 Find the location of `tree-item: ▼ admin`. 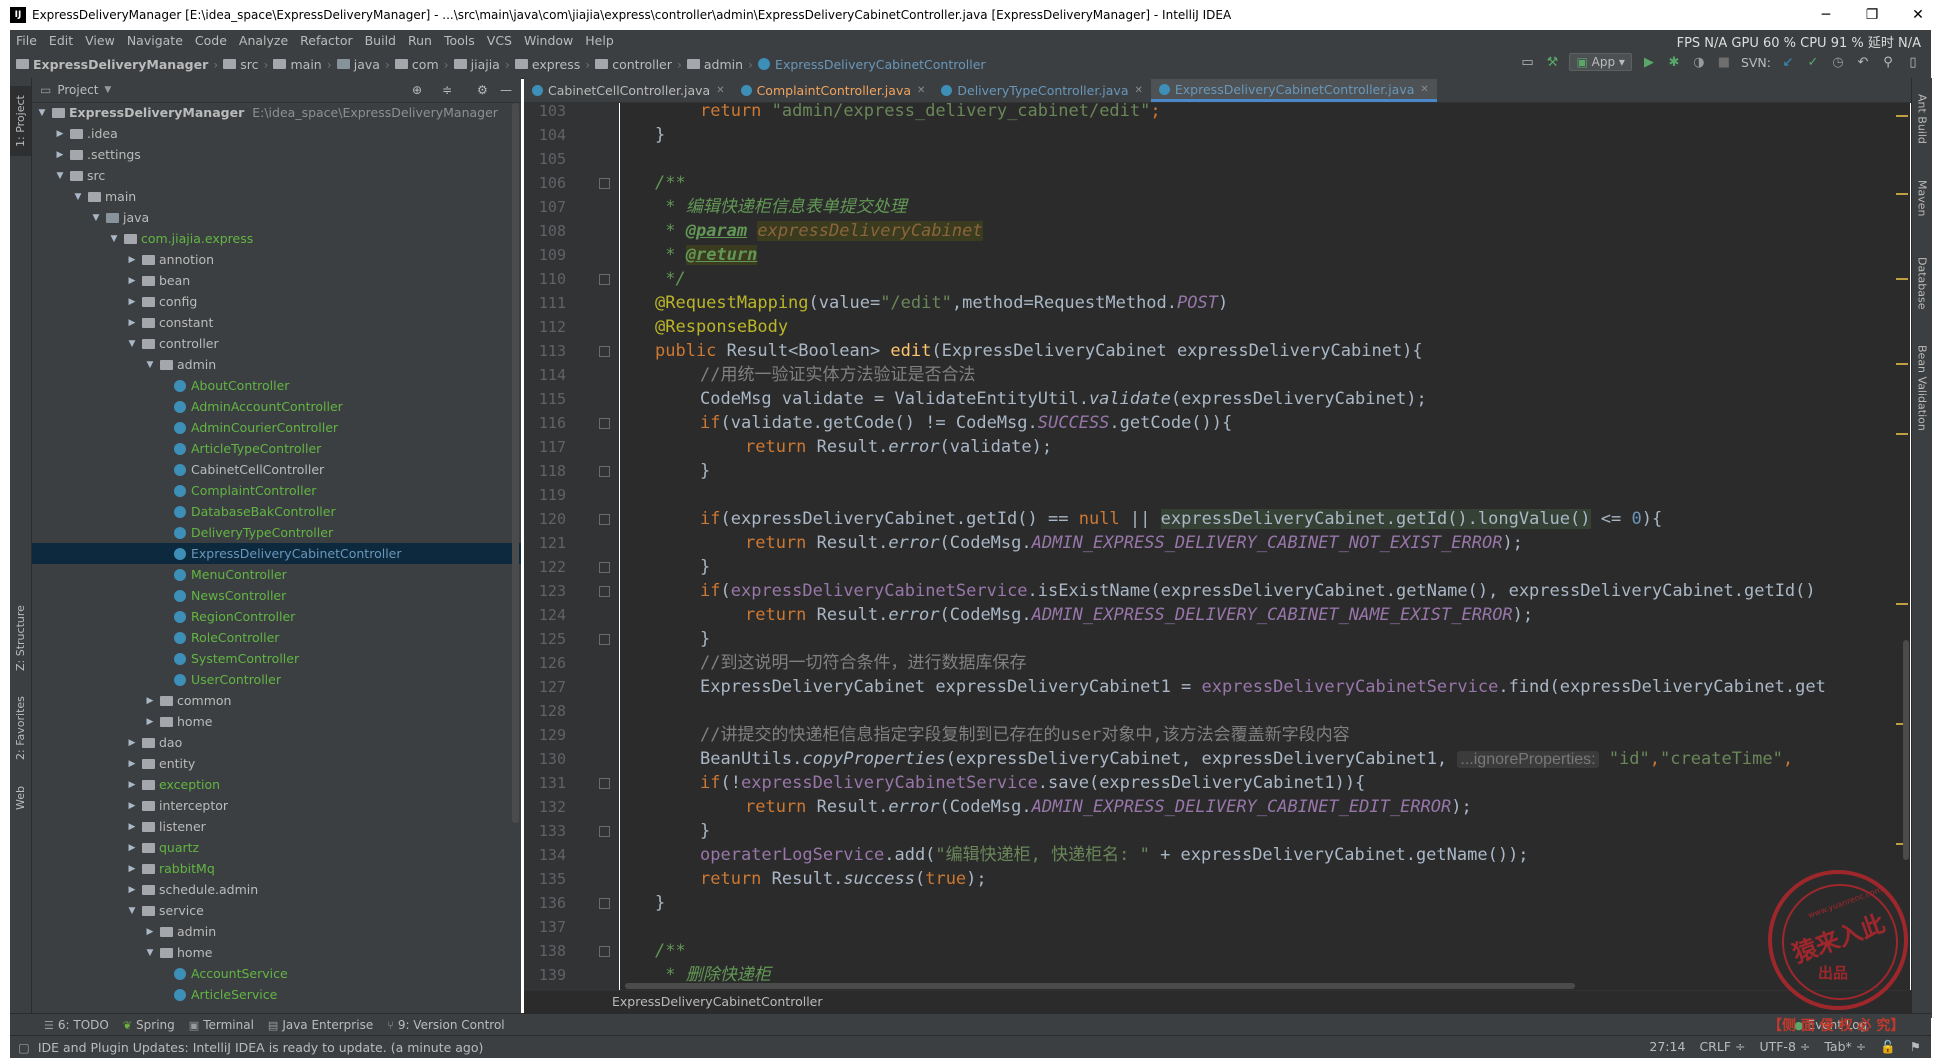

tree-item: ▼ admin is located at coordinates (276, 364).